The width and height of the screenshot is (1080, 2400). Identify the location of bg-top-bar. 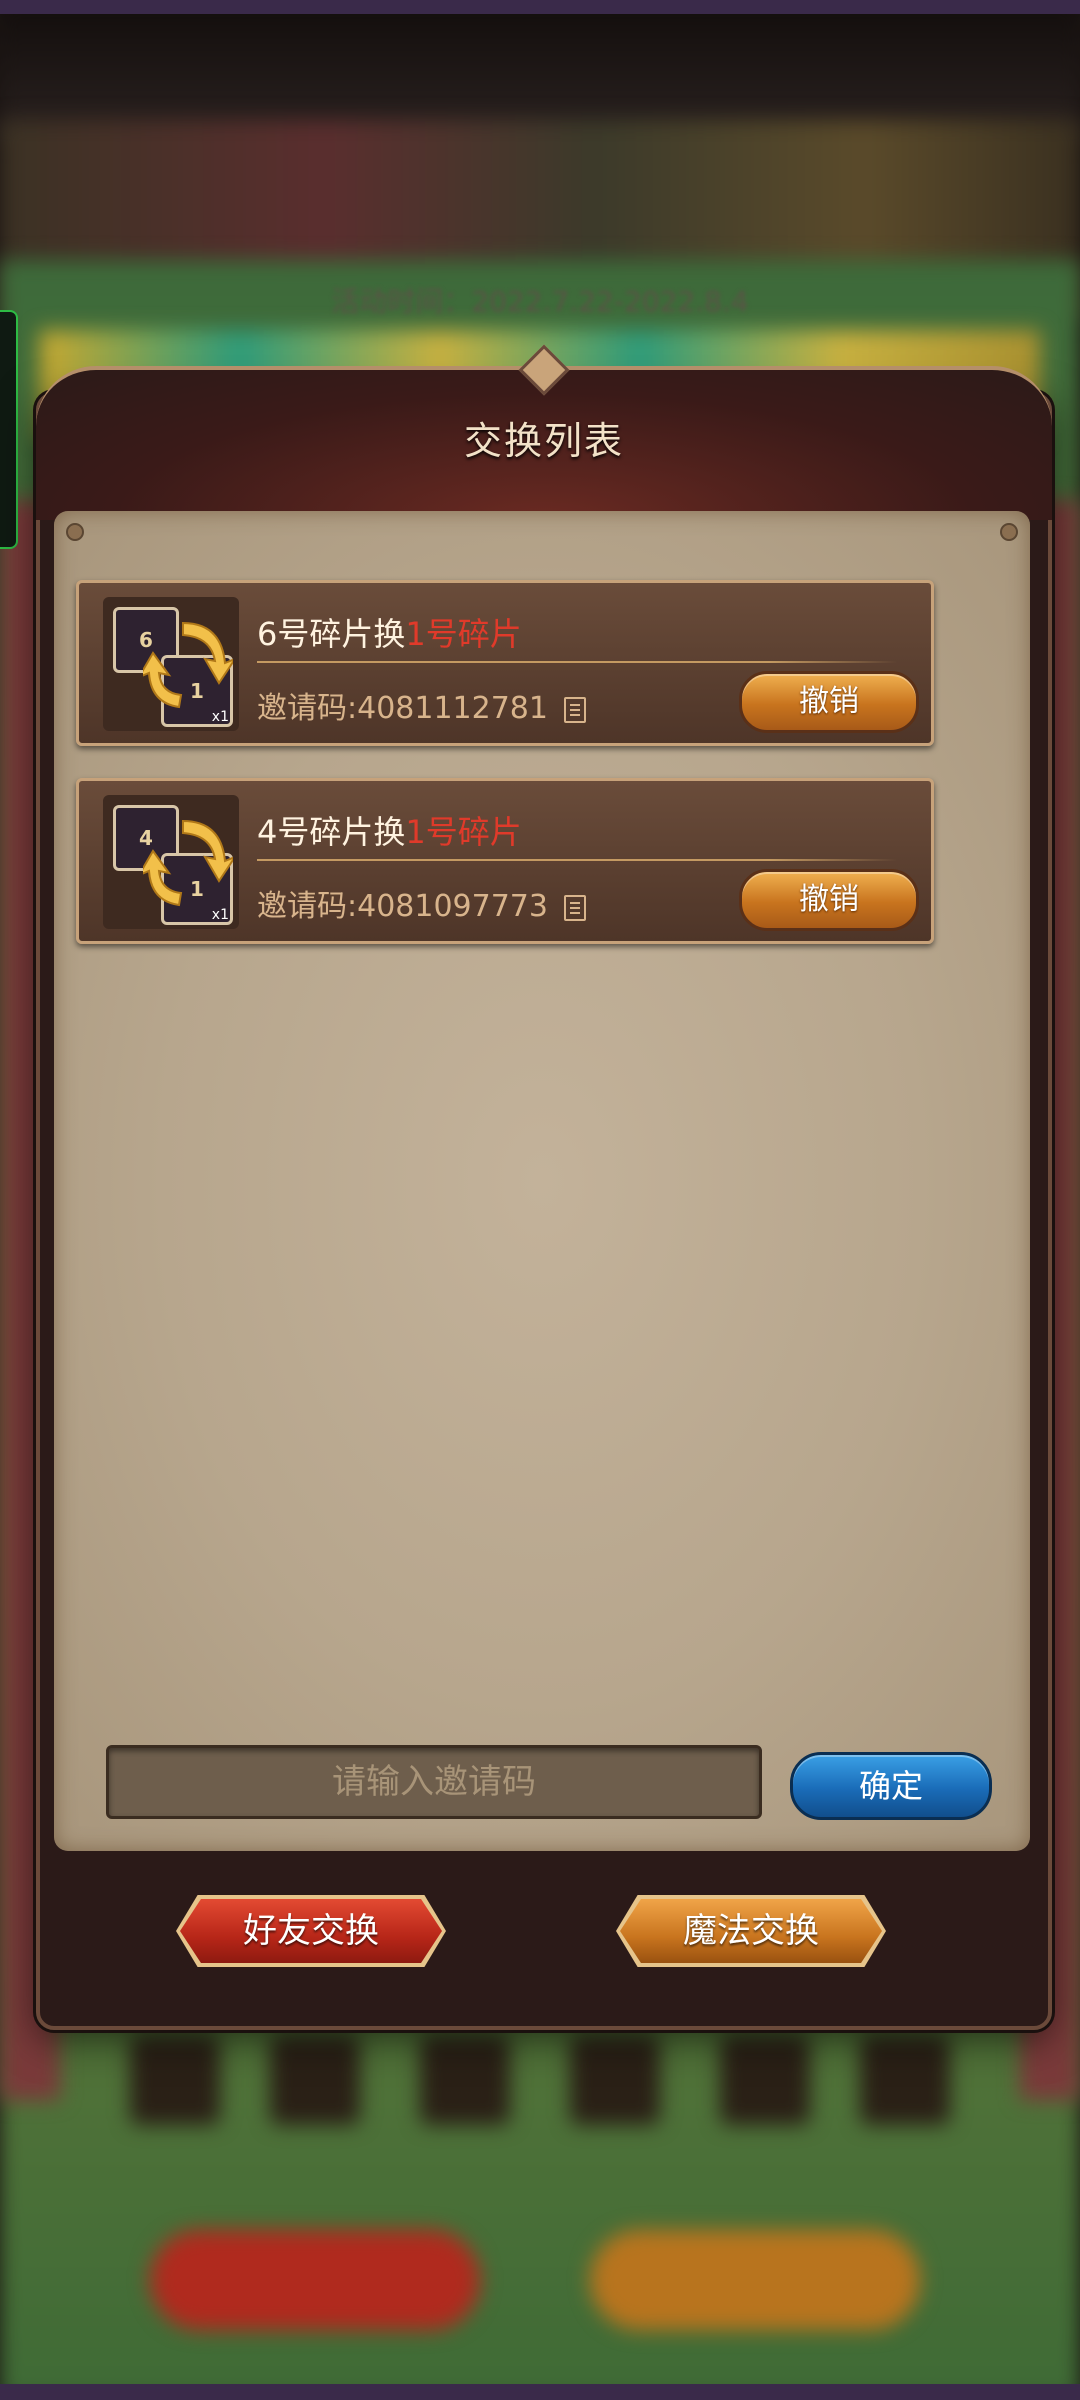
(540, 70).